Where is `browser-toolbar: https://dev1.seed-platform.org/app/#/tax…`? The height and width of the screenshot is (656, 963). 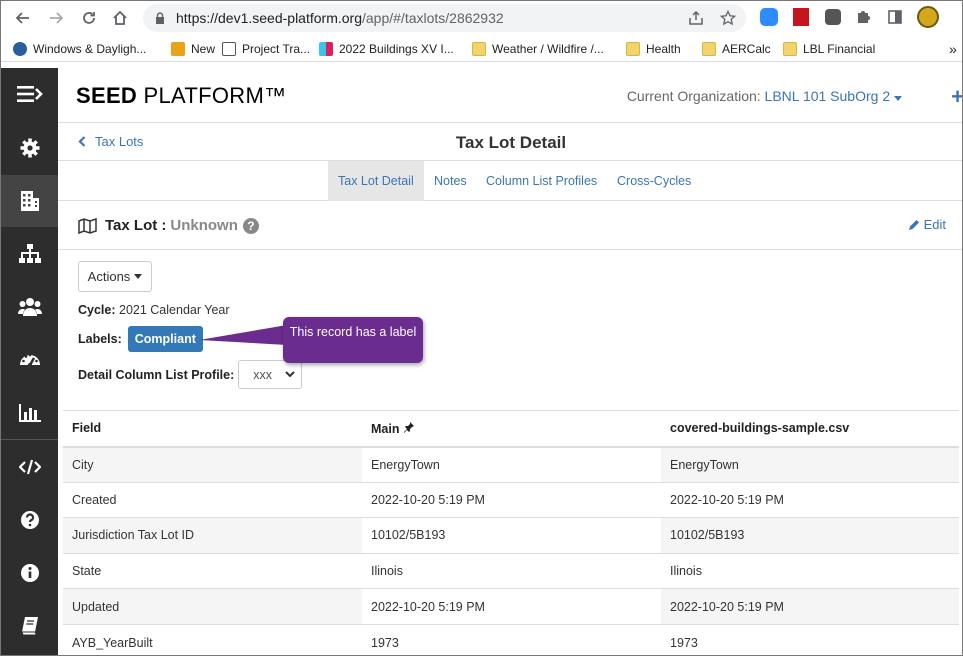 browser-toolbar: https://dev1.seed-platform.org/app/#/tax… is located at coordinates (481, 18).